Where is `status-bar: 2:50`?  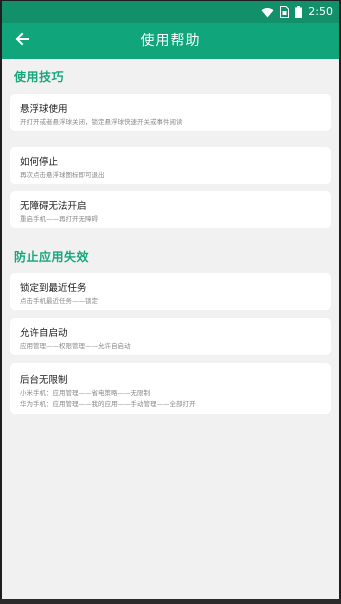
status-bar: 2:50 is located at coordinates (170, 12).